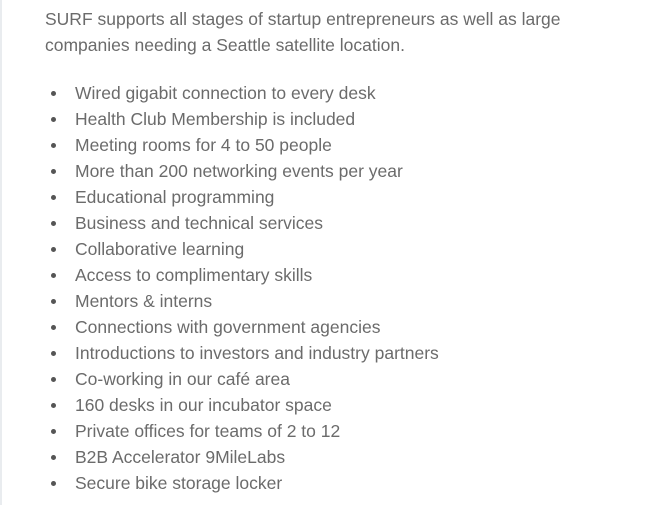 This screenshot has width=654, height=505. Describe the element at coordinates (340, 223) in the screenshot. I see `list-item: Business and technical services` at that location.